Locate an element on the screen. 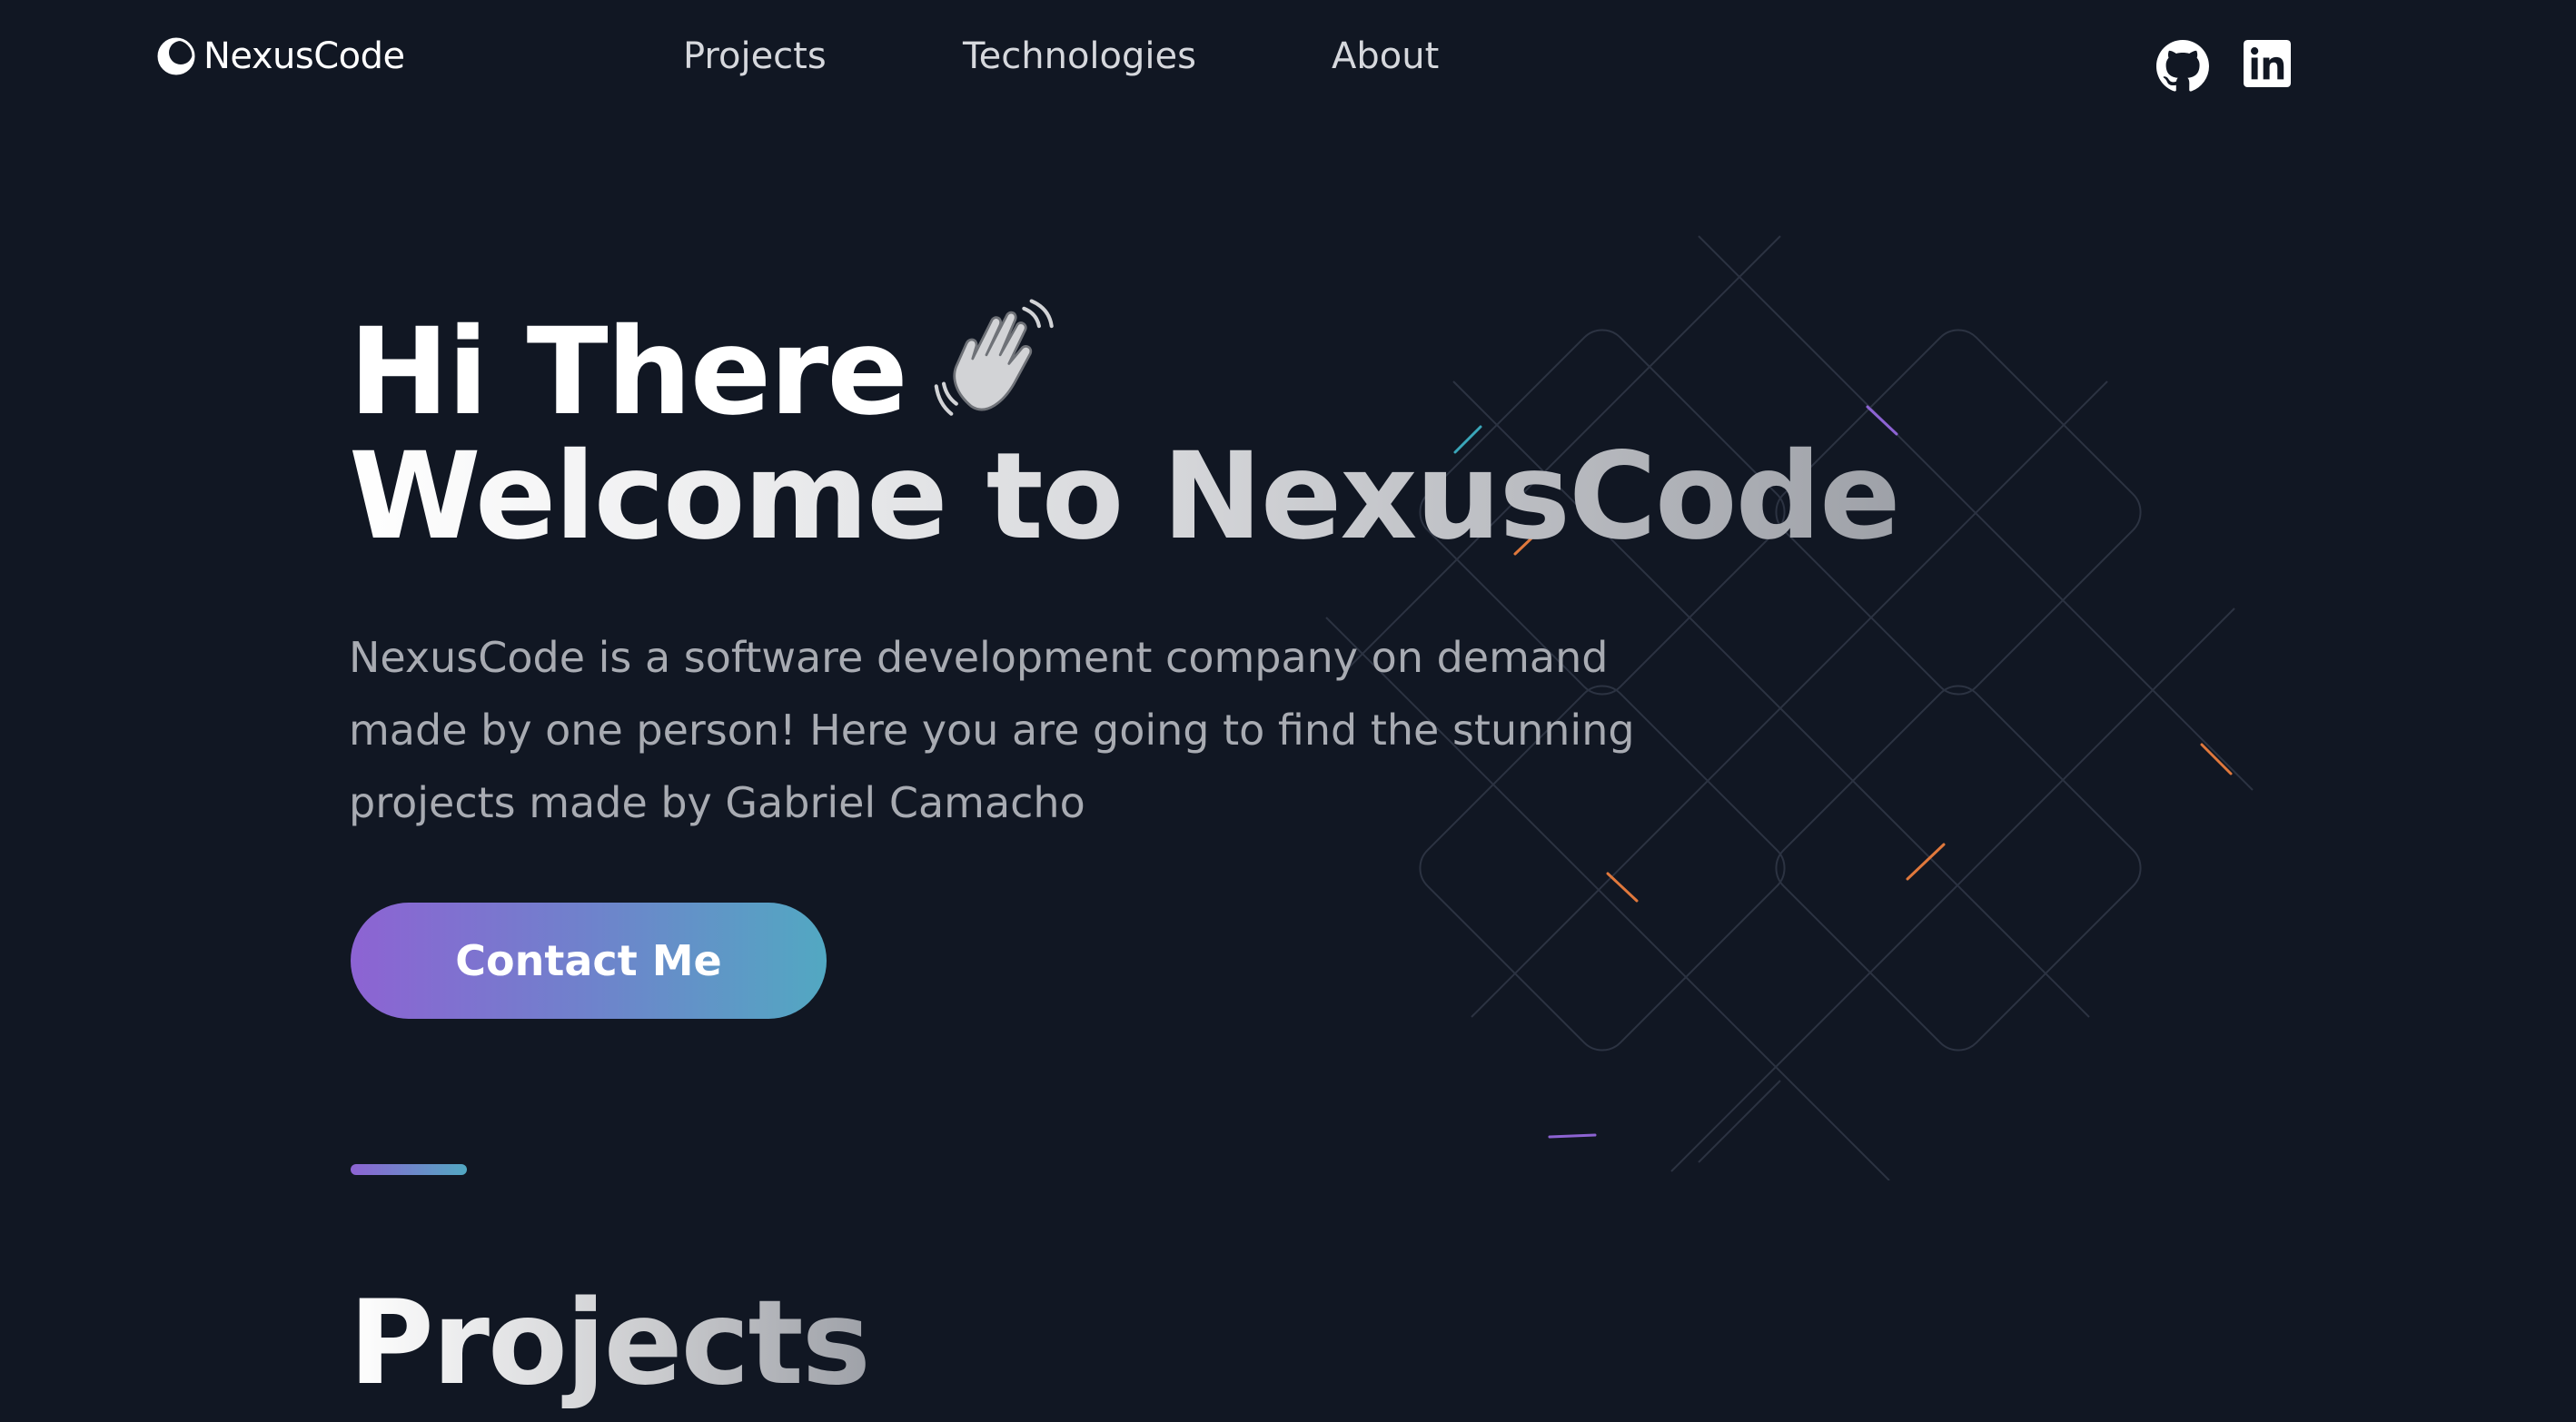 The image size is (2576, 1422). github-icon is located at coordinates (2182, 68).